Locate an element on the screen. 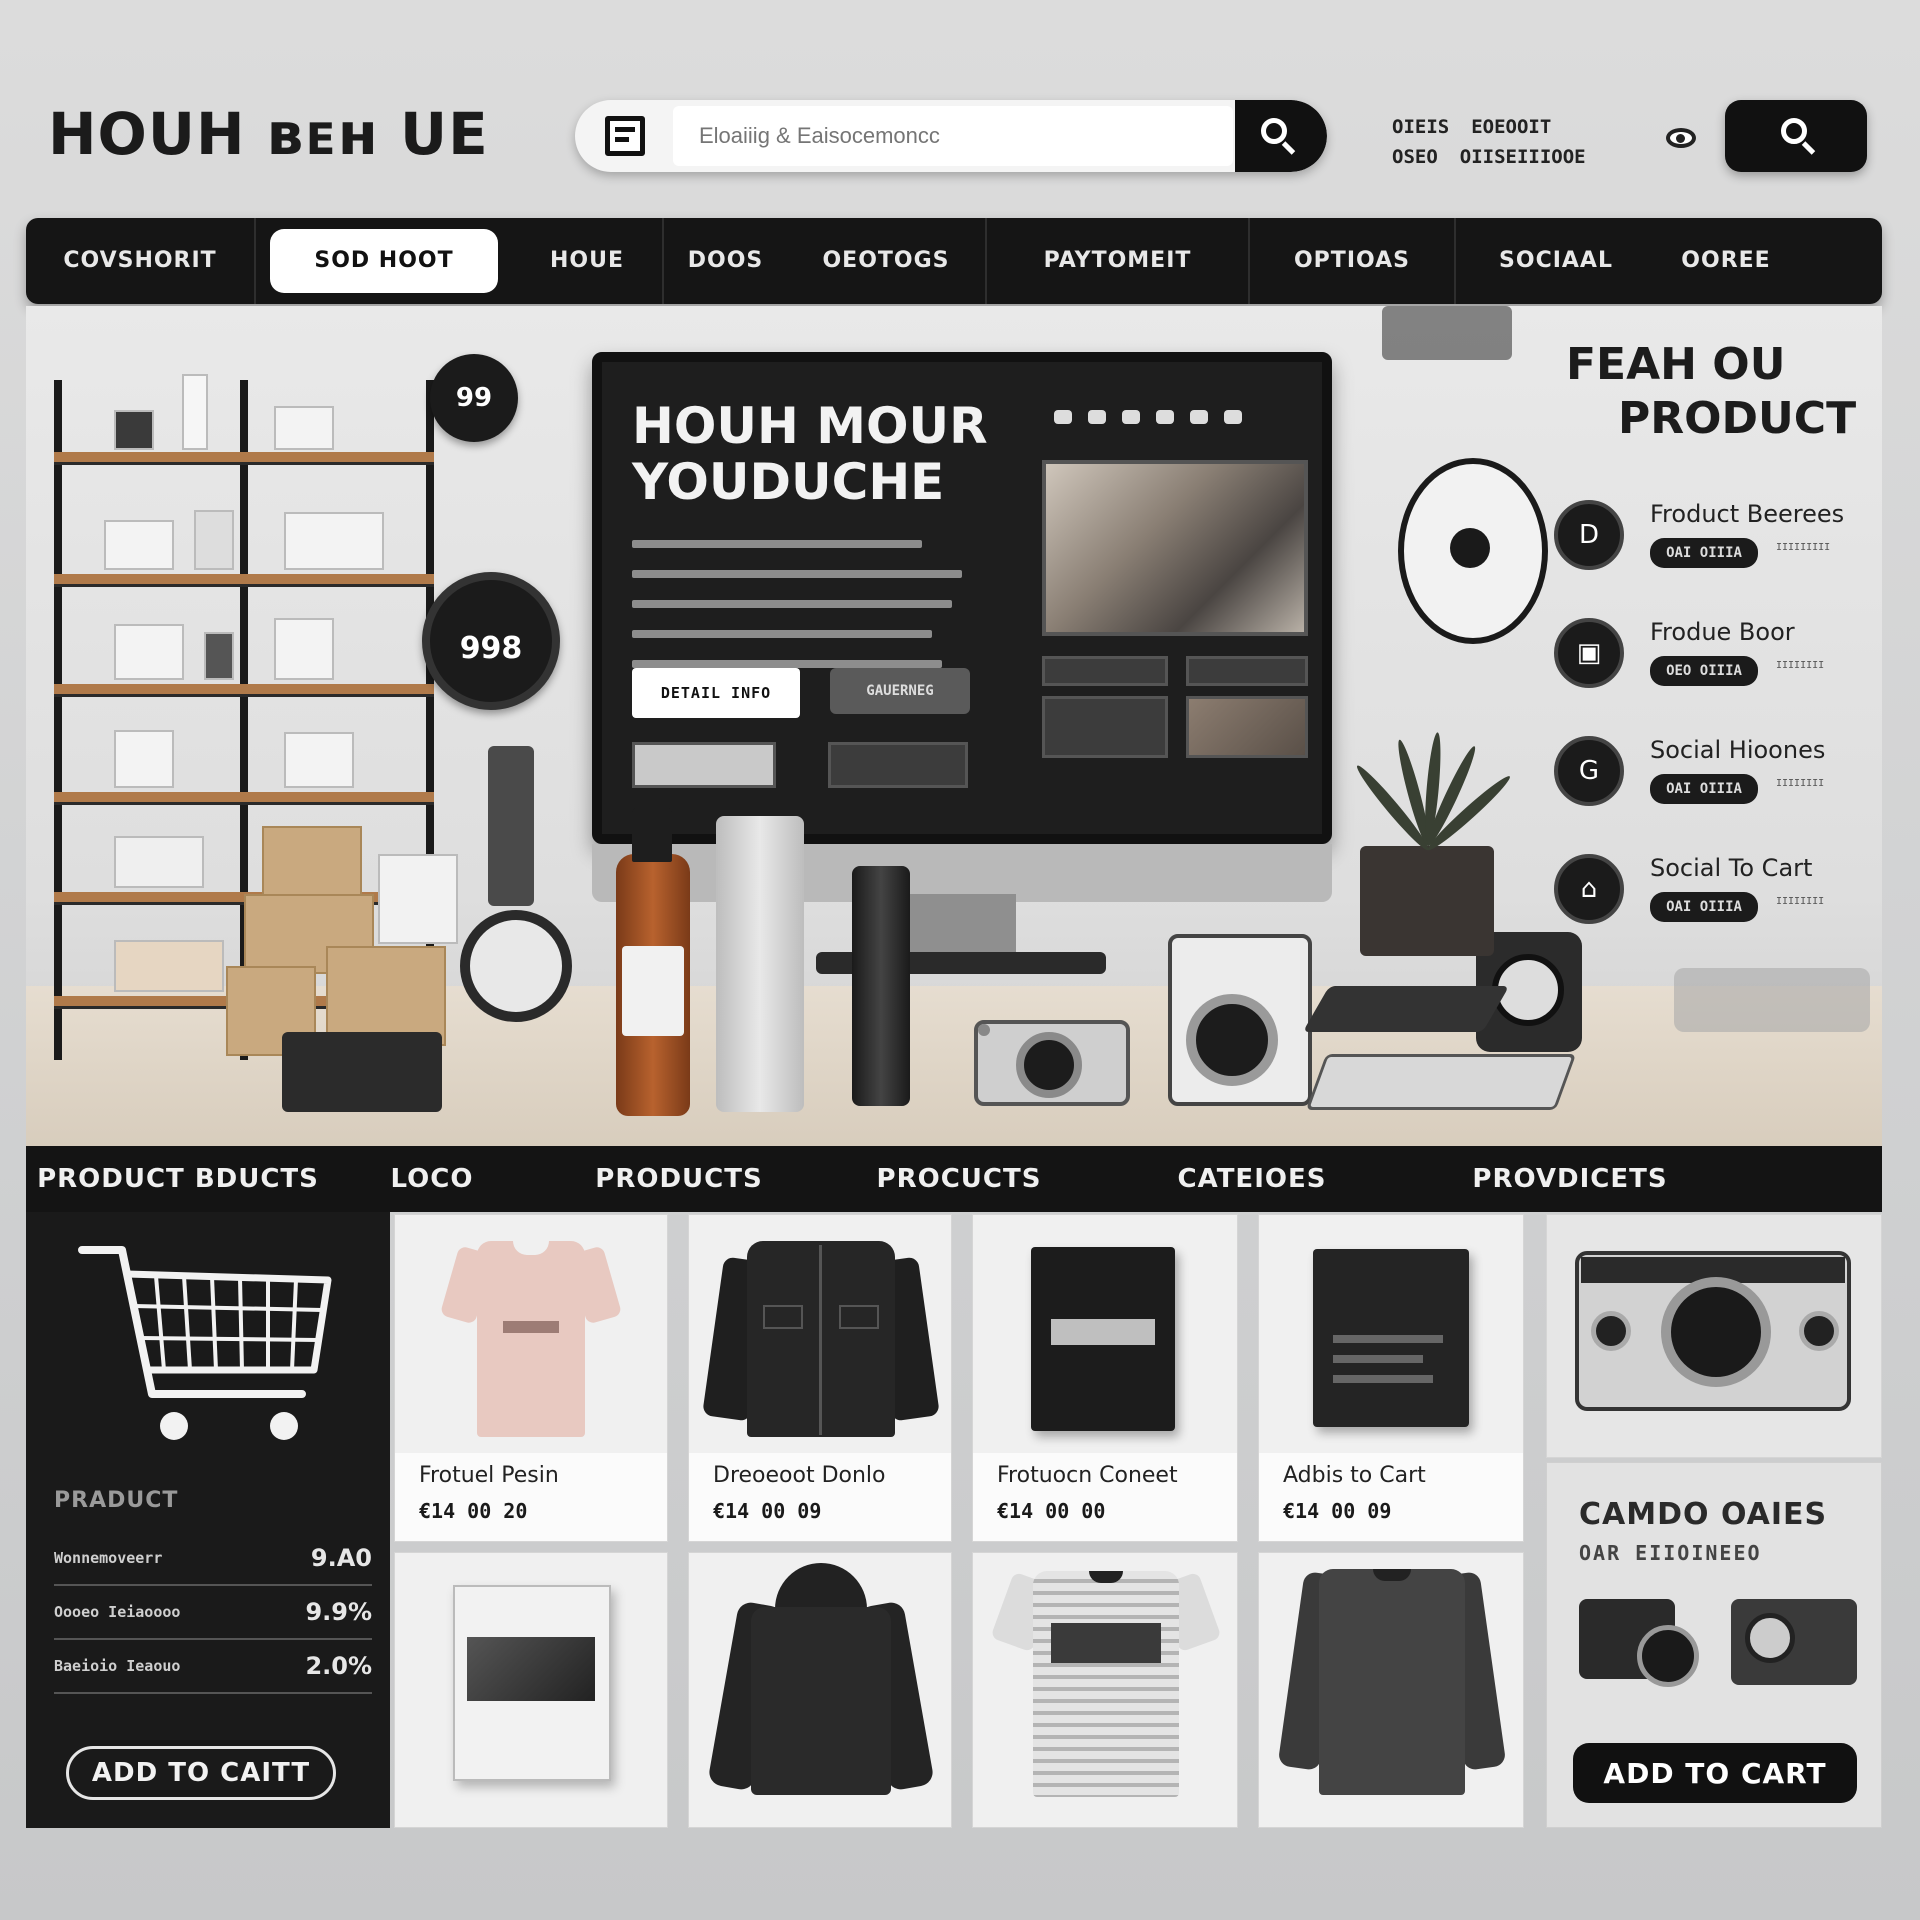 This screenshot has width=1920, height=1920. box-icon: ▣ is located at coordinates (1589, 653).